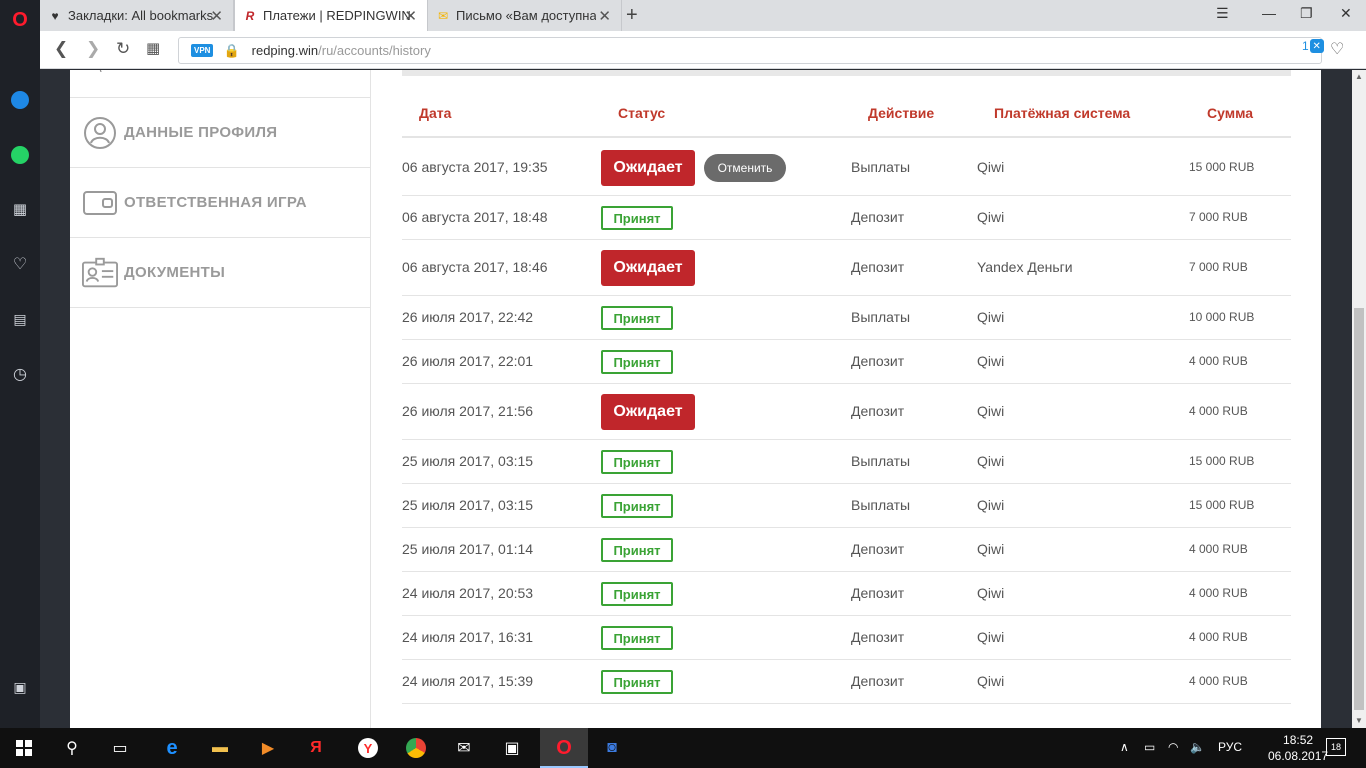 The height and width of the screenshot is (768, 1366). I want to click on scroll-down-arrow: ▼, so click(1359, 720).